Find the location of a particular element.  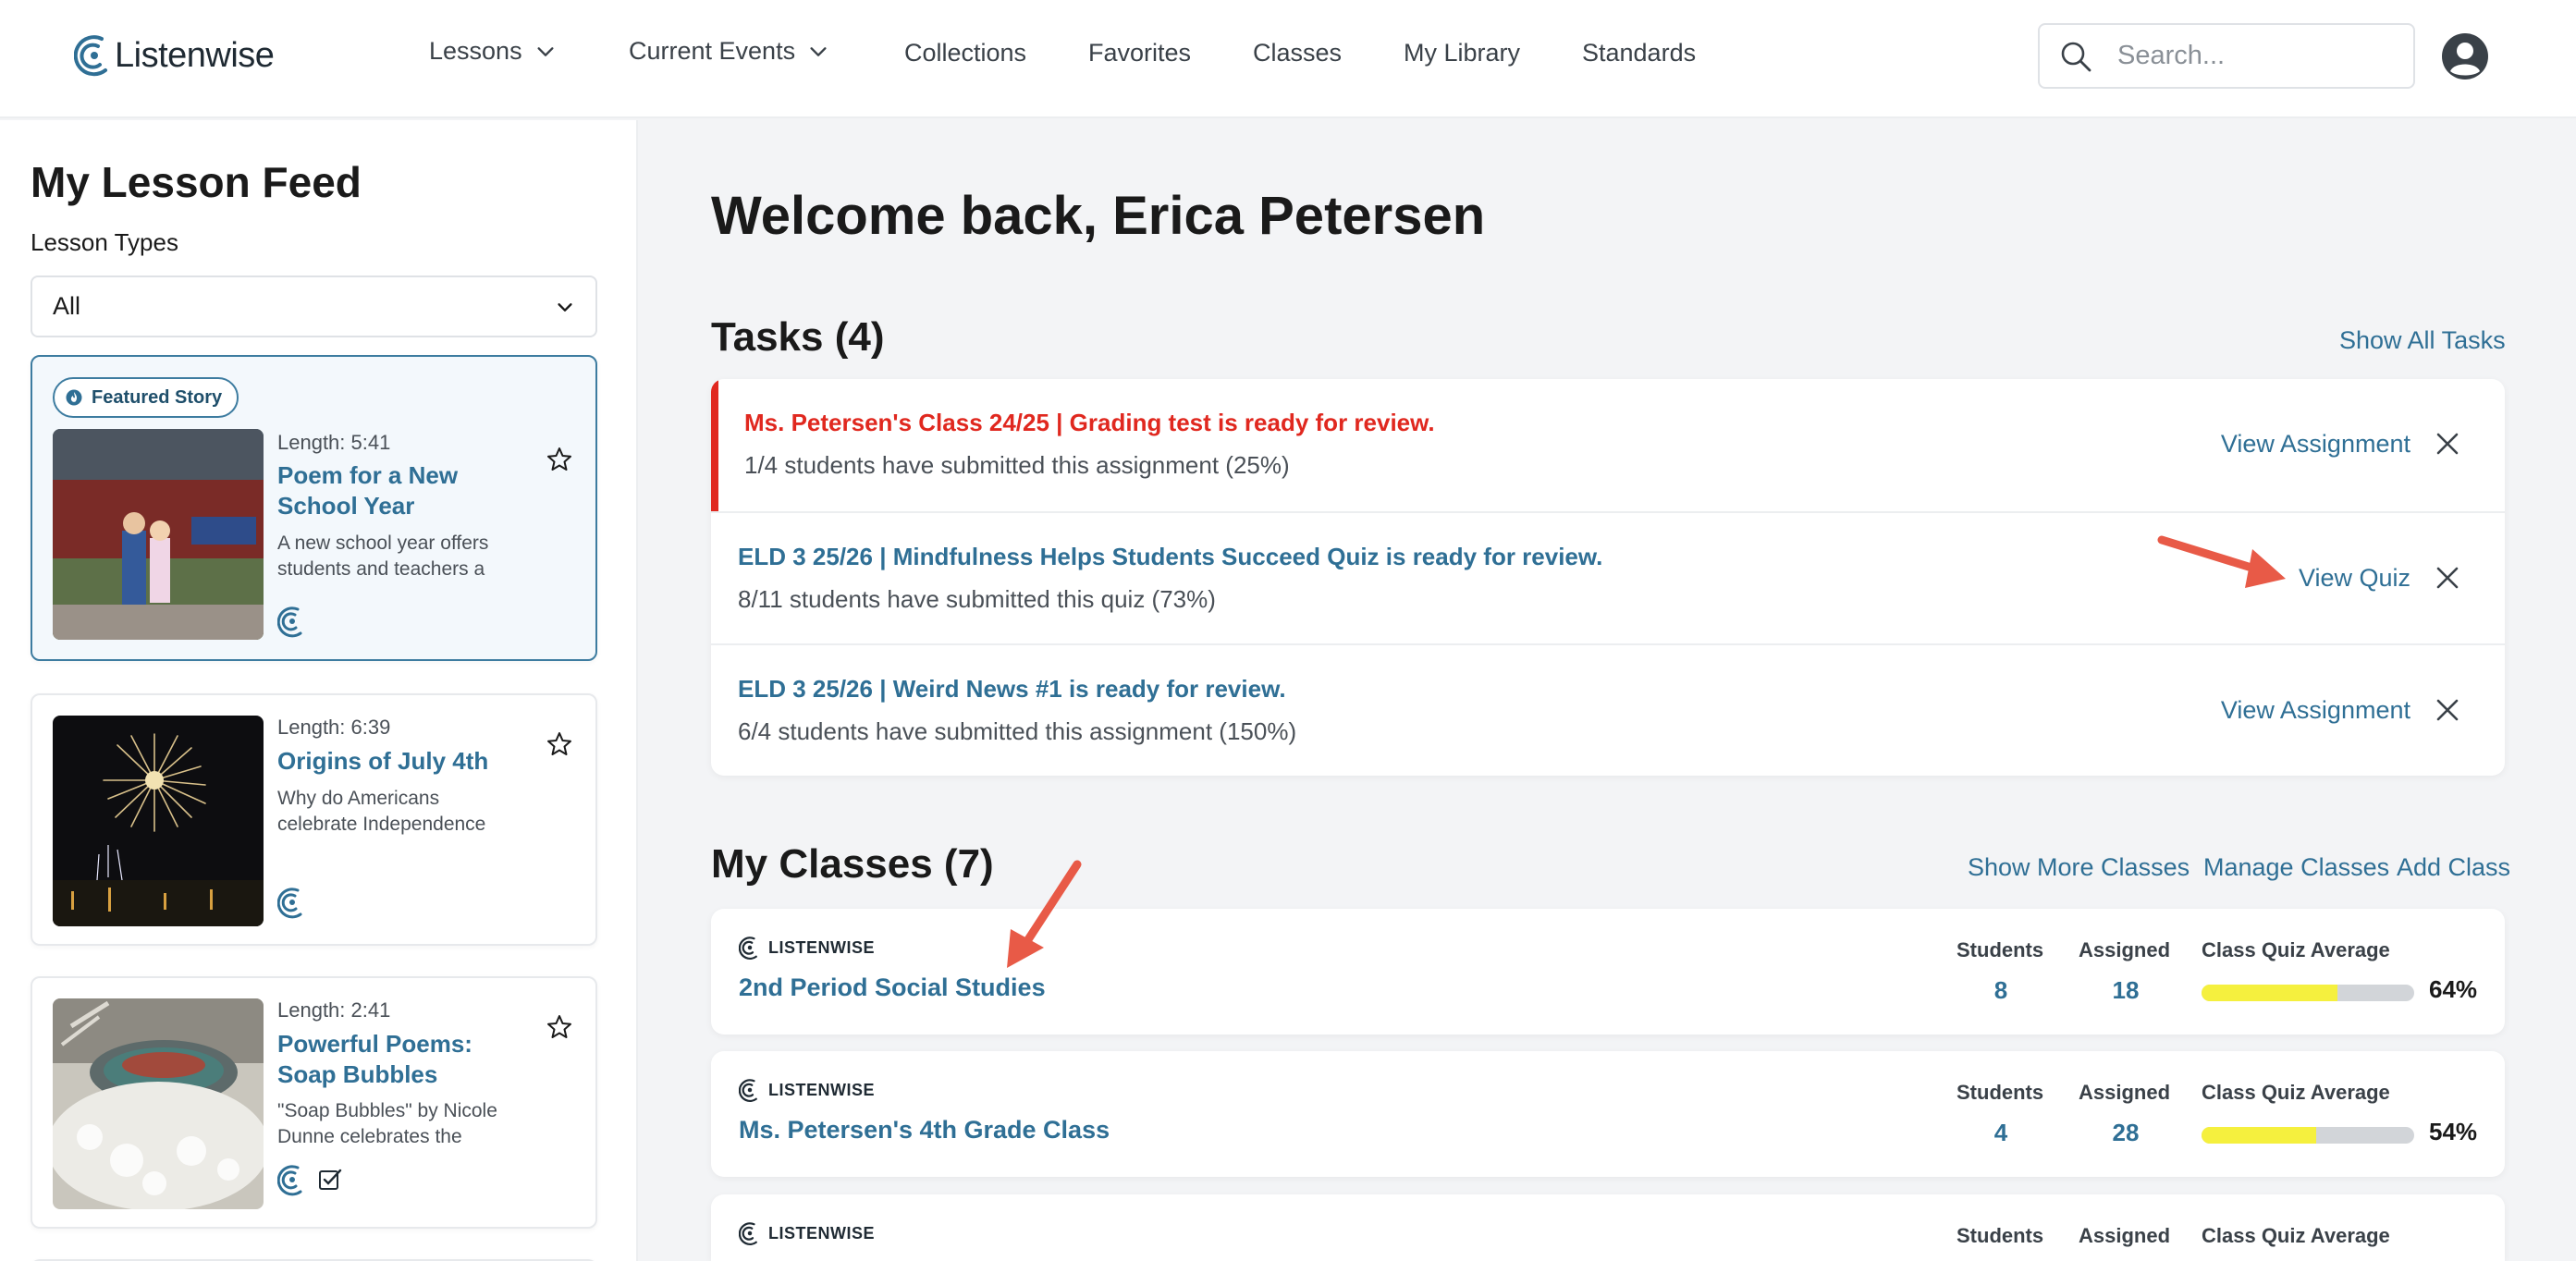

school-photo-image is located at coordinates (158, 534).